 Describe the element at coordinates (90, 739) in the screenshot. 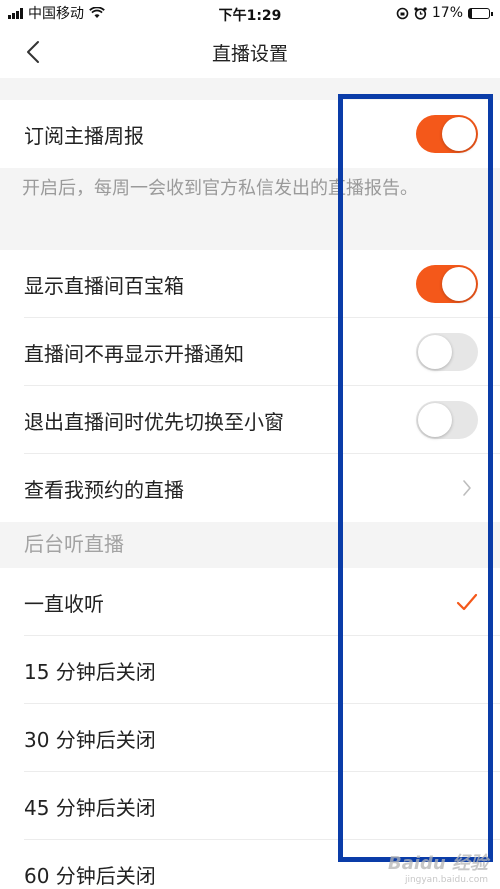

I see `listen-option-label: 30 分钟后关闭` at that location.